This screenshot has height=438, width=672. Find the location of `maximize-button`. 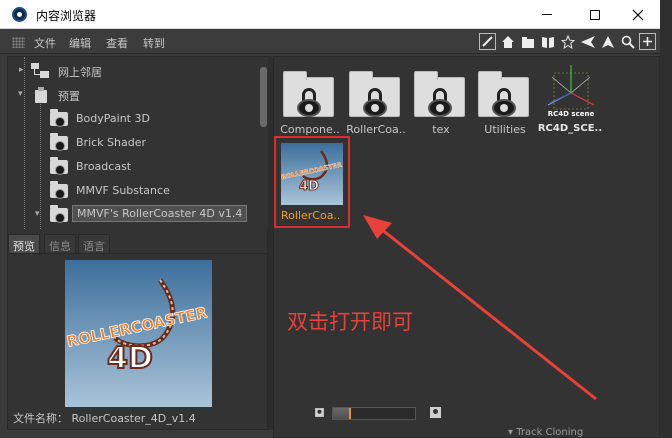

maximize-button is located at coordinates (595, 14).